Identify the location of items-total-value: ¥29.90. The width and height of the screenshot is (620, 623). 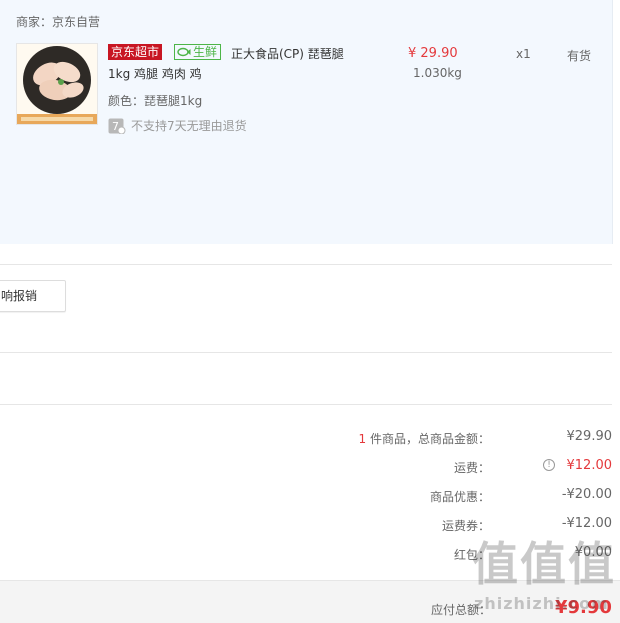
(589, 436).